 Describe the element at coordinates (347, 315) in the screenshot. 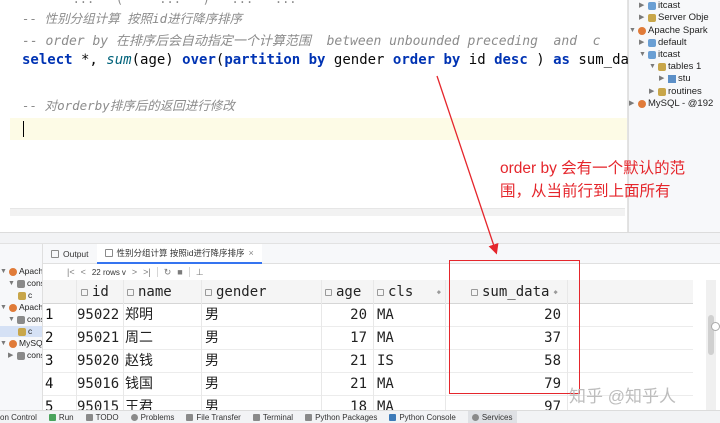

I see `cell-age: 20` at that location.